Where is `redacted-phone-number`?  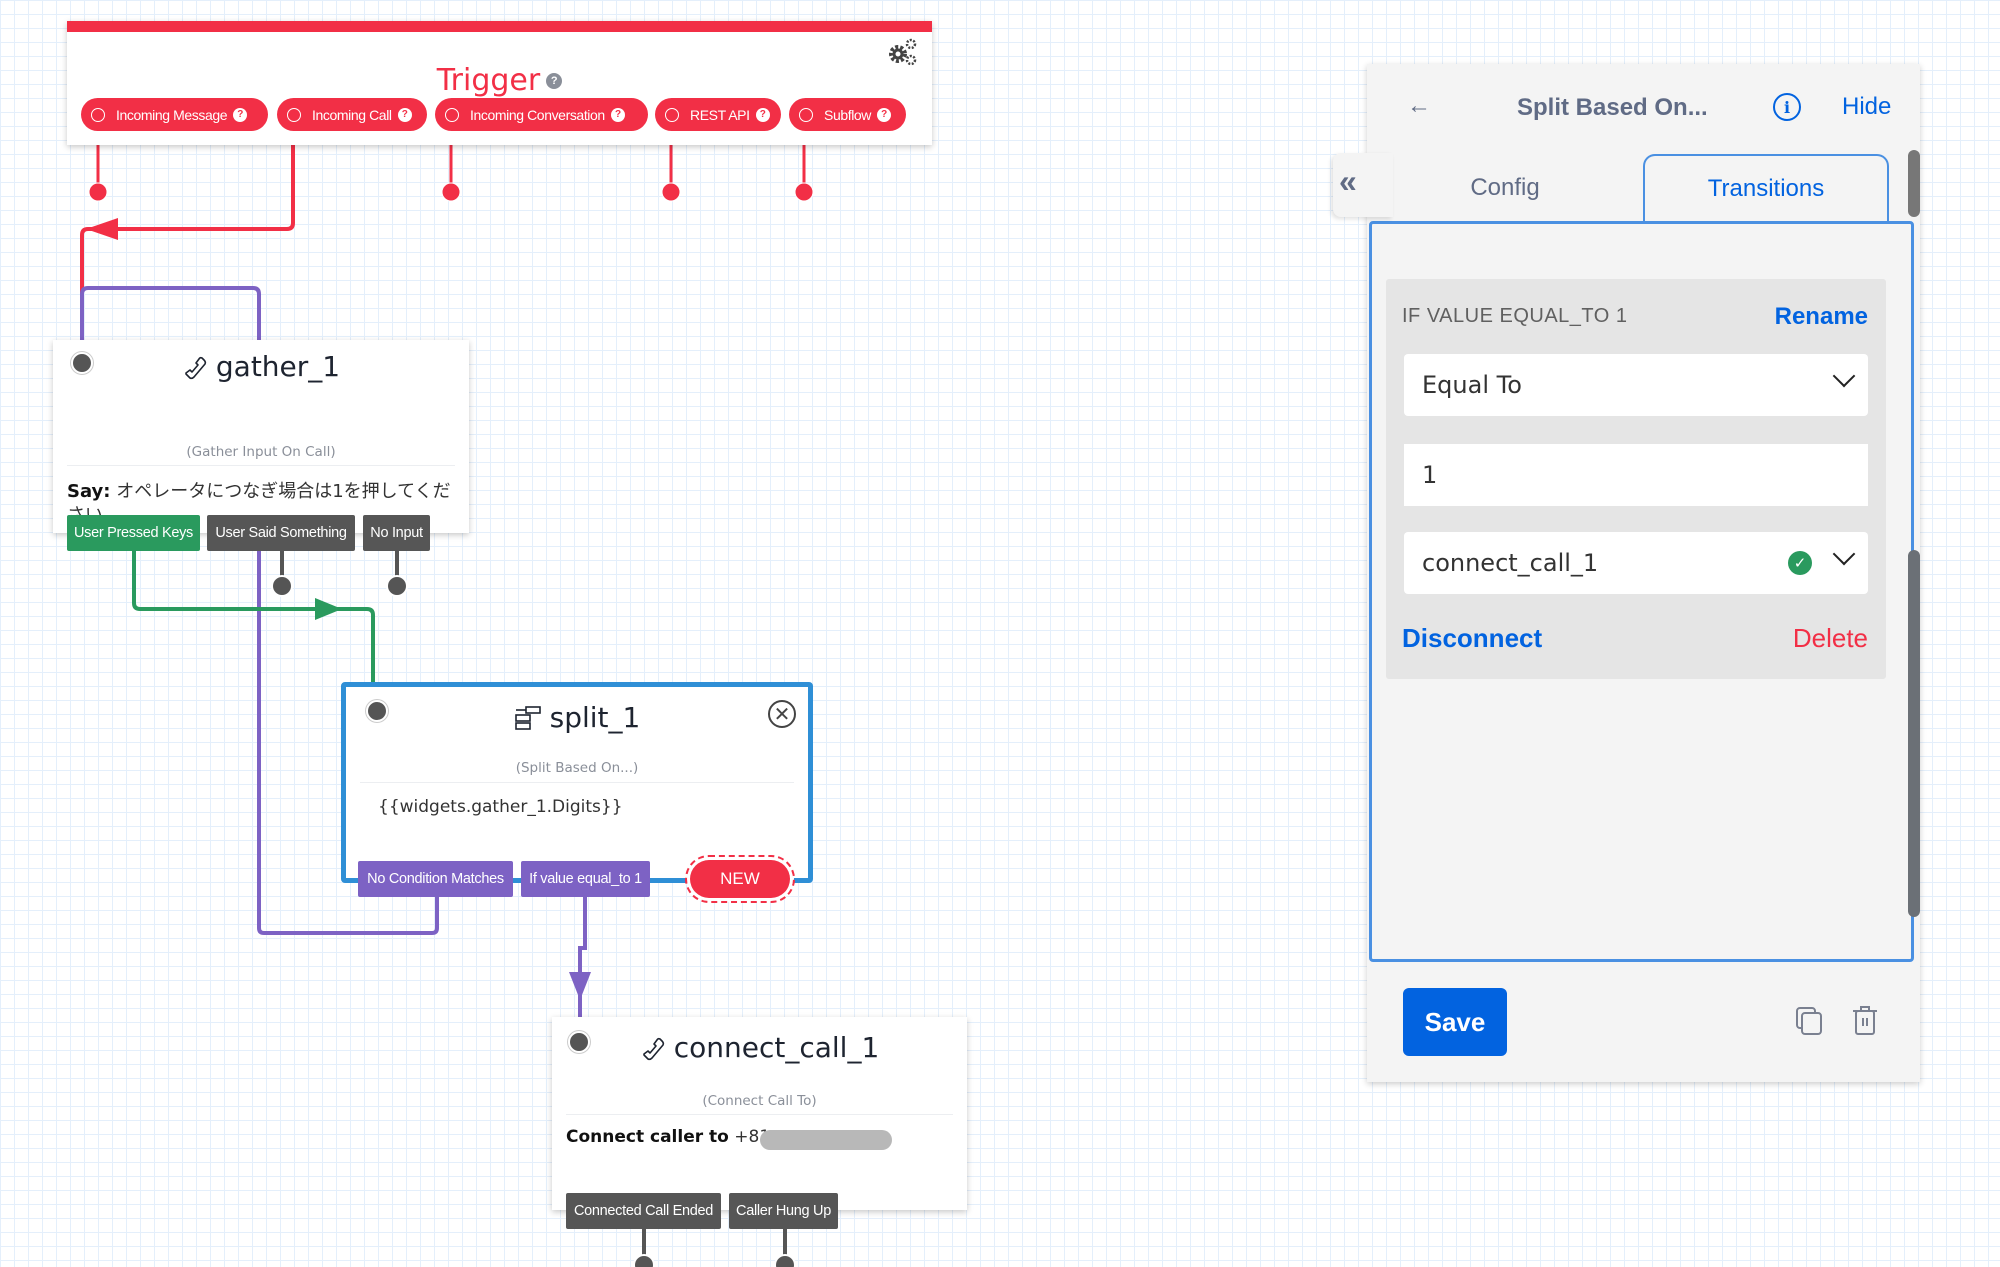 redacted-phone-number is located at coordinates (826, 1140).